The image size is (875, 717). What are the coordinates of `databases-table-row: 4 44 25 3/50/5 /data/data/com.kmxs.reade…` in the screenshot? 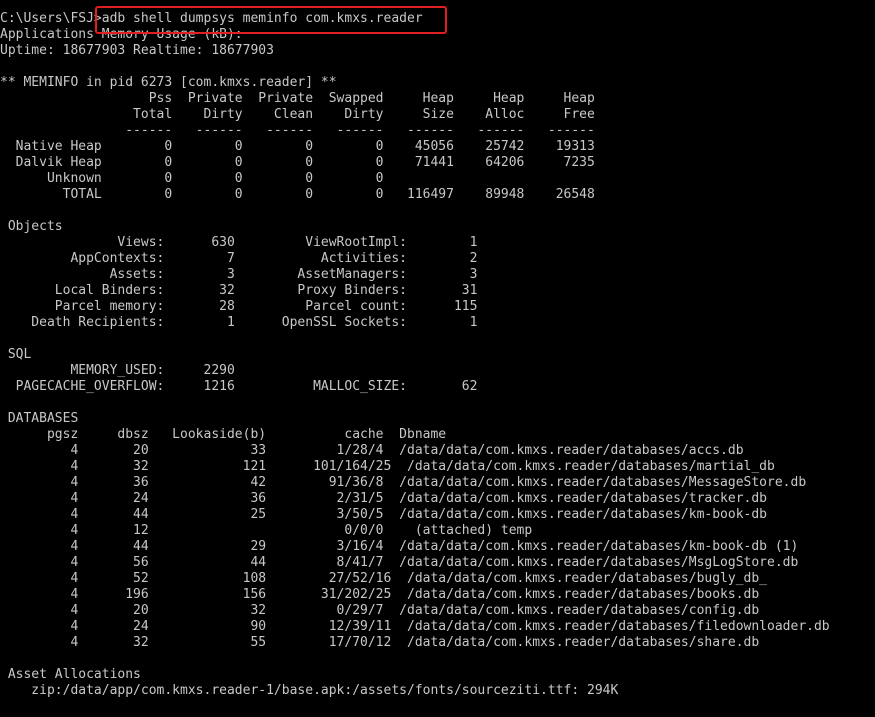 It's located at (384, 514).